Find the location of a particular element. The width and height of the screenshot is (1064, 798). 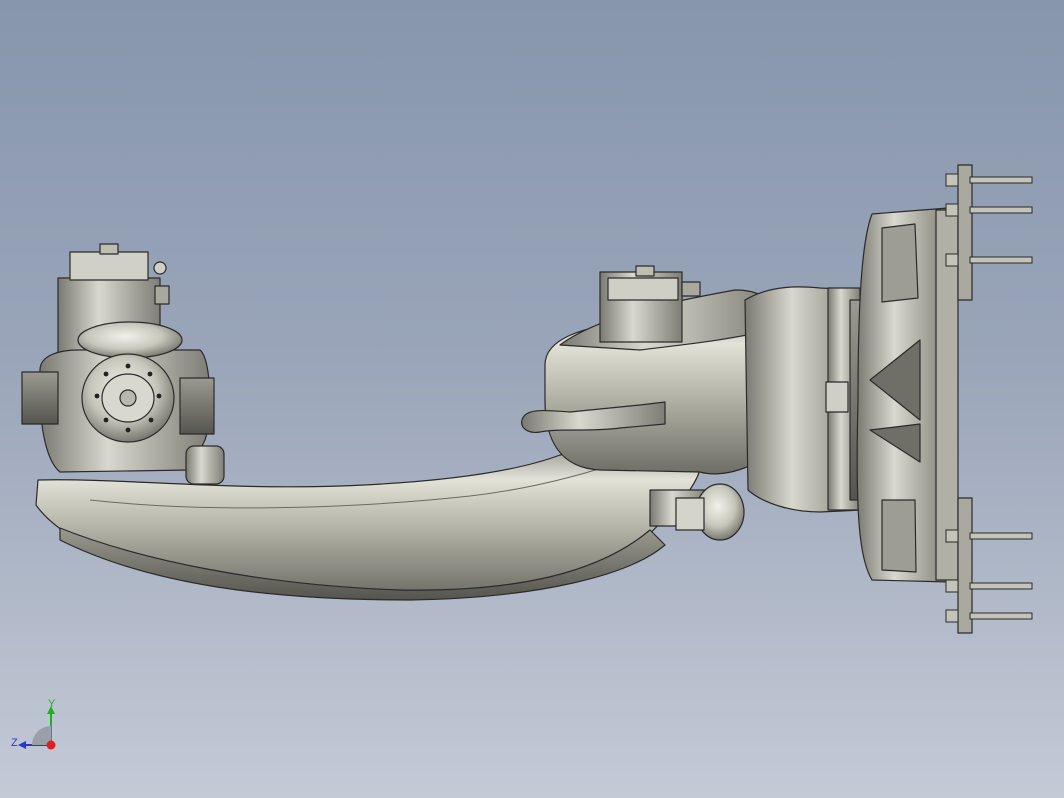

elbow-motor-knob is located at coordinates (160, 268).